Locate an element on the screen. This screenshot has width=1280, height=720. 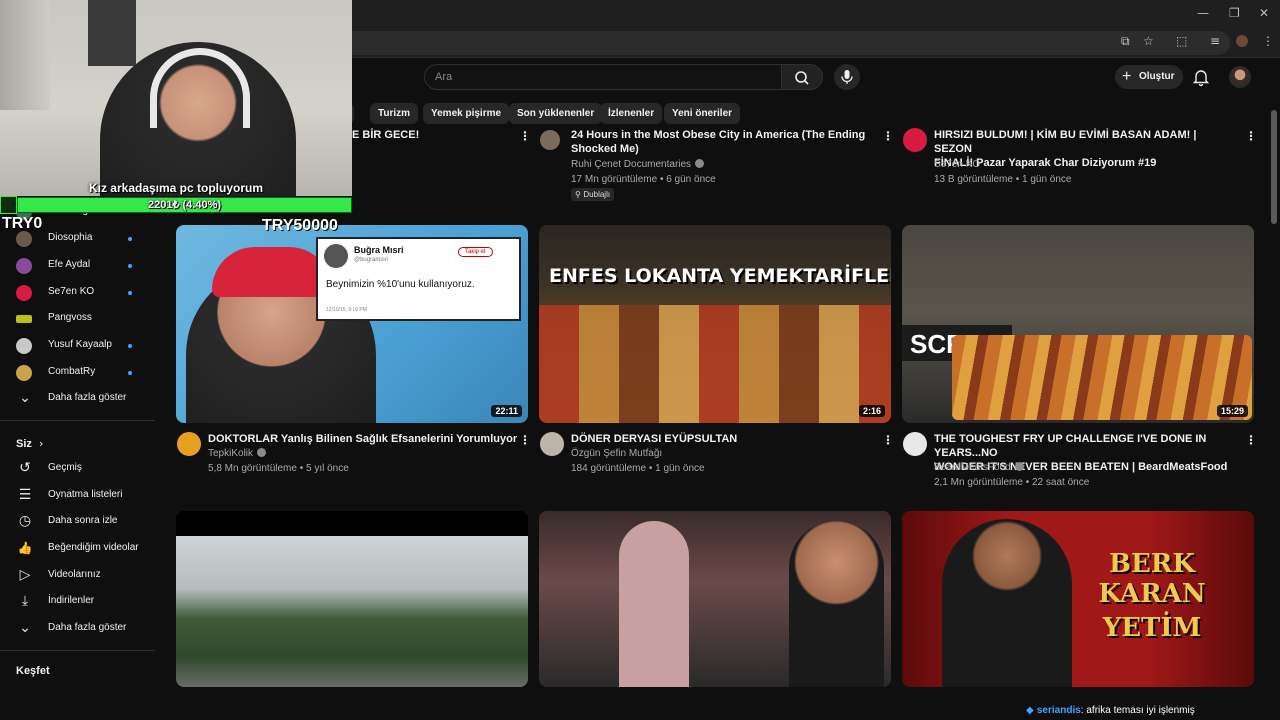
create-button: + Oluştur is located at coordinates (1149, 77).